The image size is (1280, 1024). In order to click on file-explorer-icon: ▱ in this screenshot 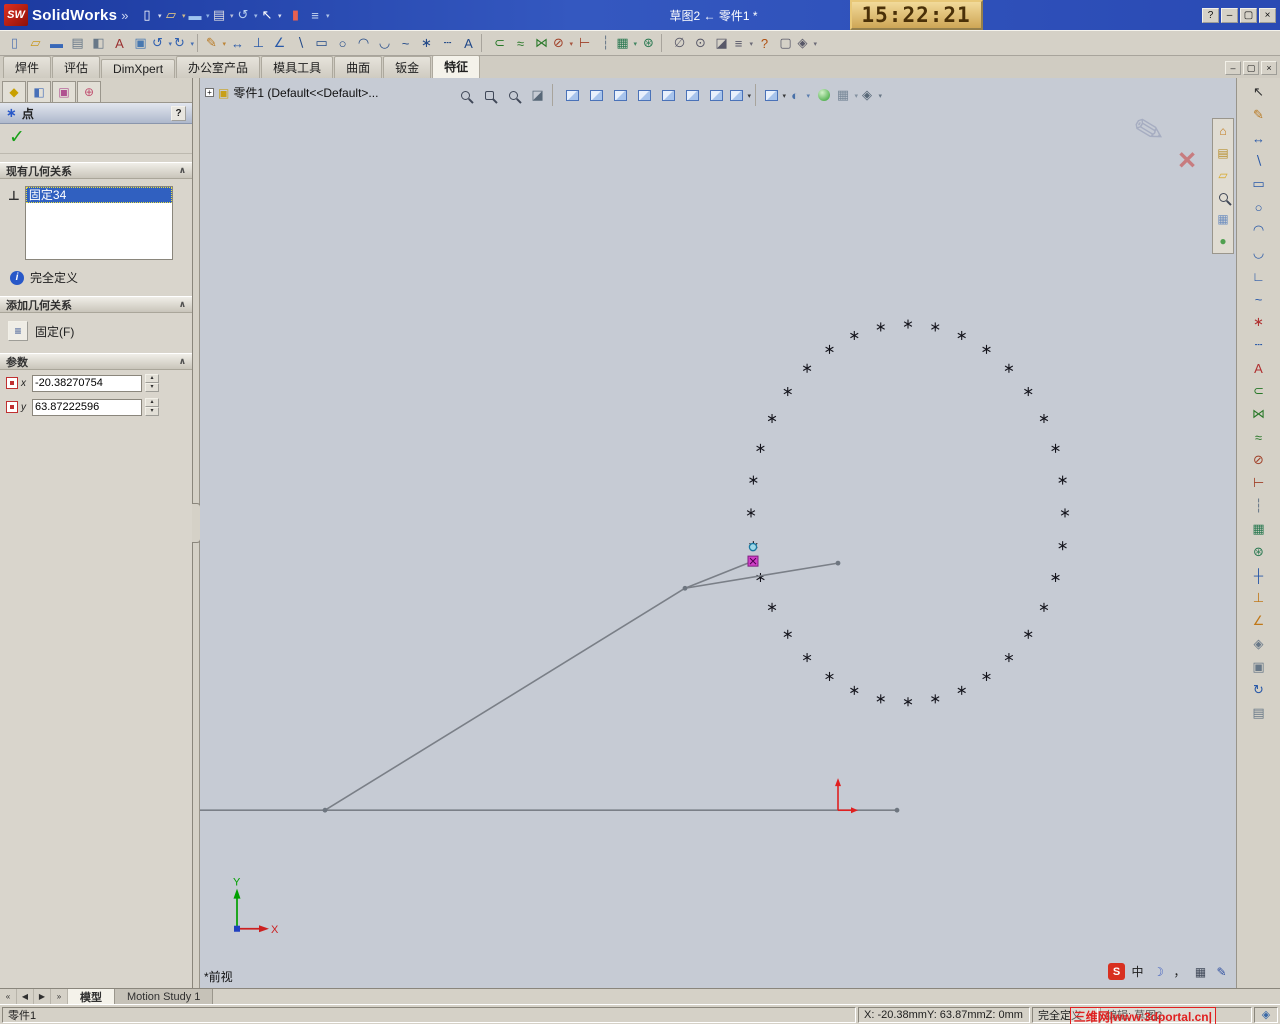, I will do `click(1223, 175)`.